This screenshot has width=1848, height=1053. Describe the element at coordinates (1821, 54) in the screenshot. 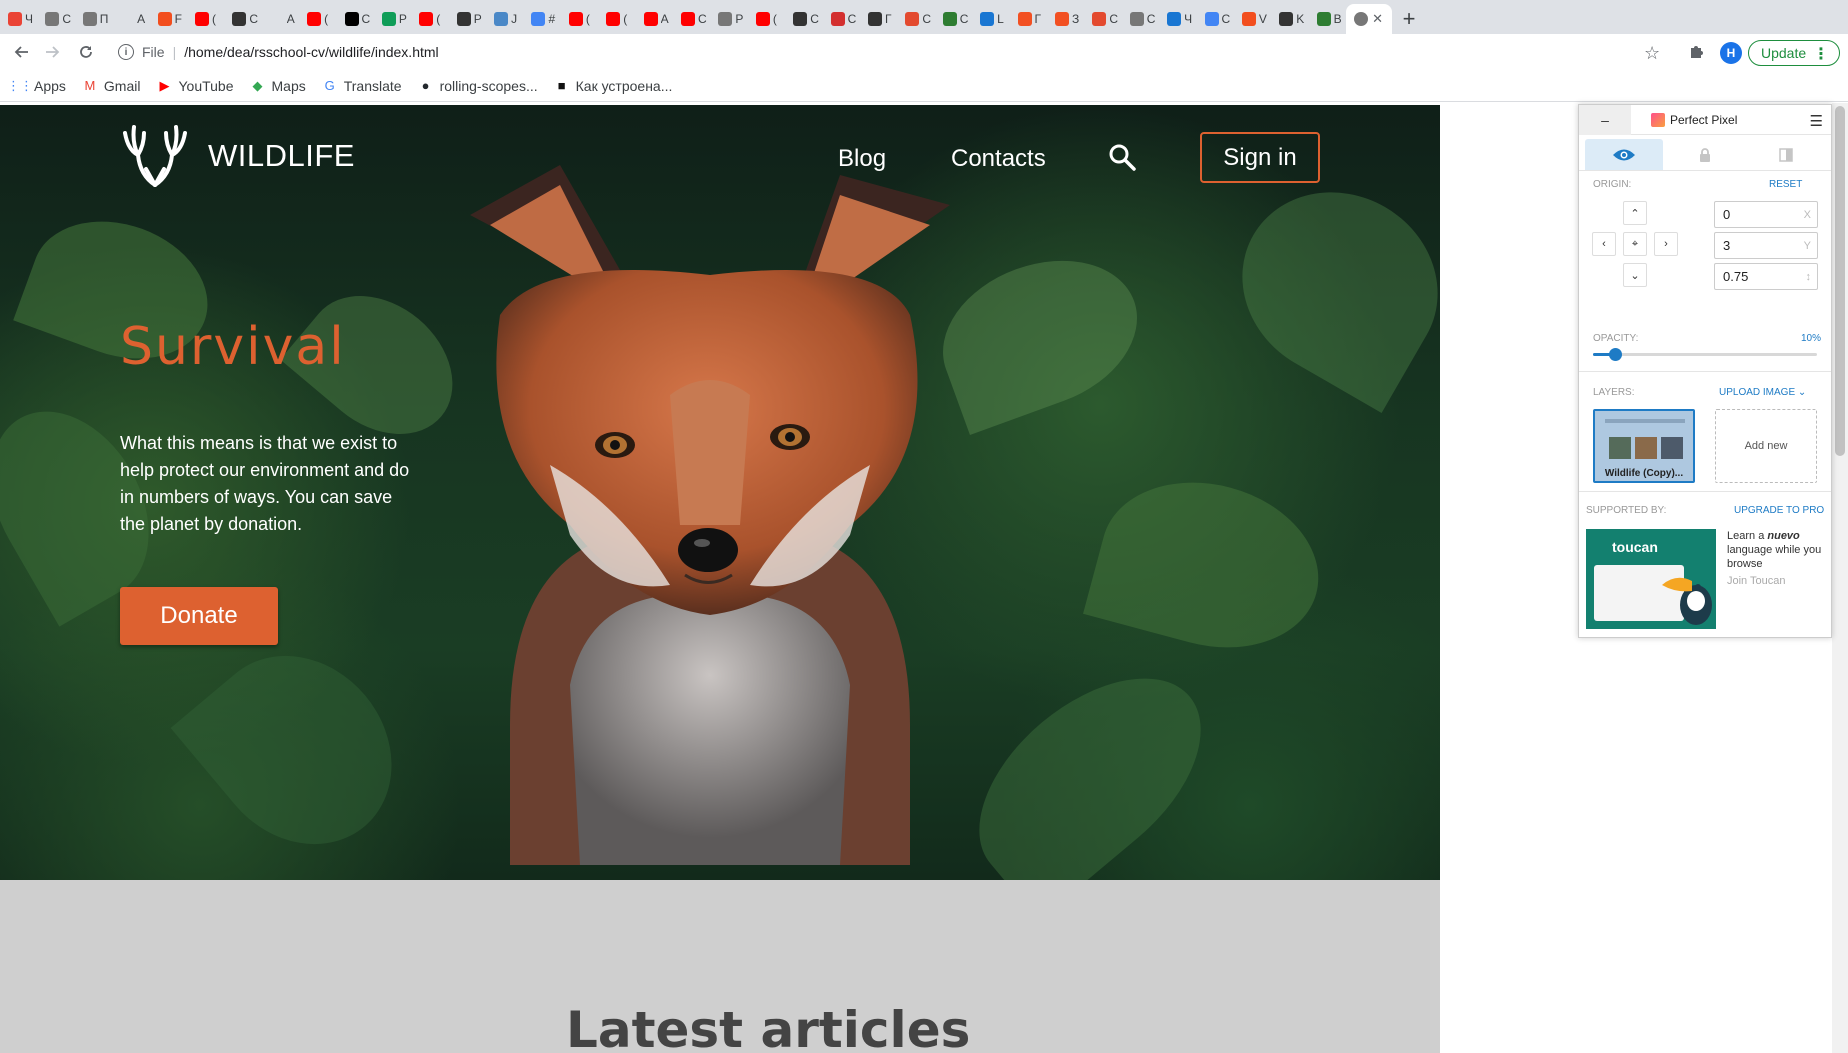

I see `kebab-menu-icon: ⋮` at that location.